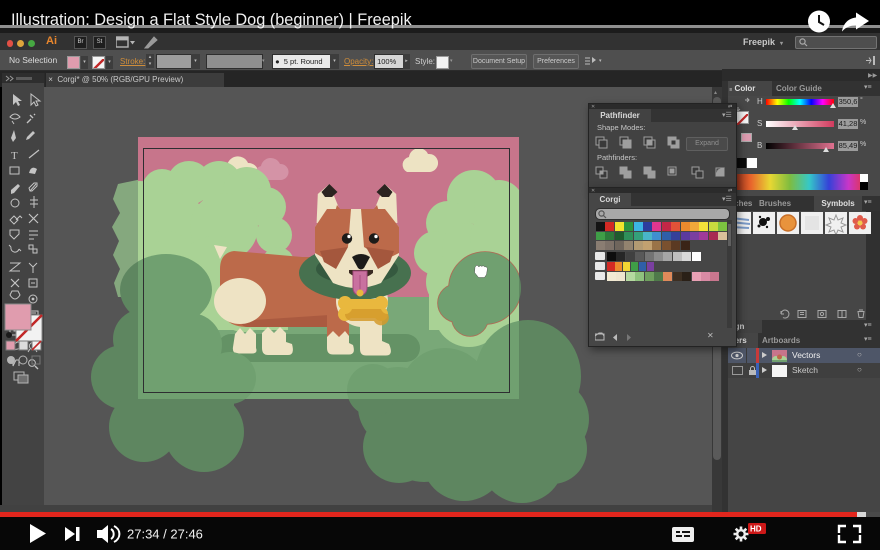  I want to click on svg-text: 27:34 / 27:46, so click(165, 534).